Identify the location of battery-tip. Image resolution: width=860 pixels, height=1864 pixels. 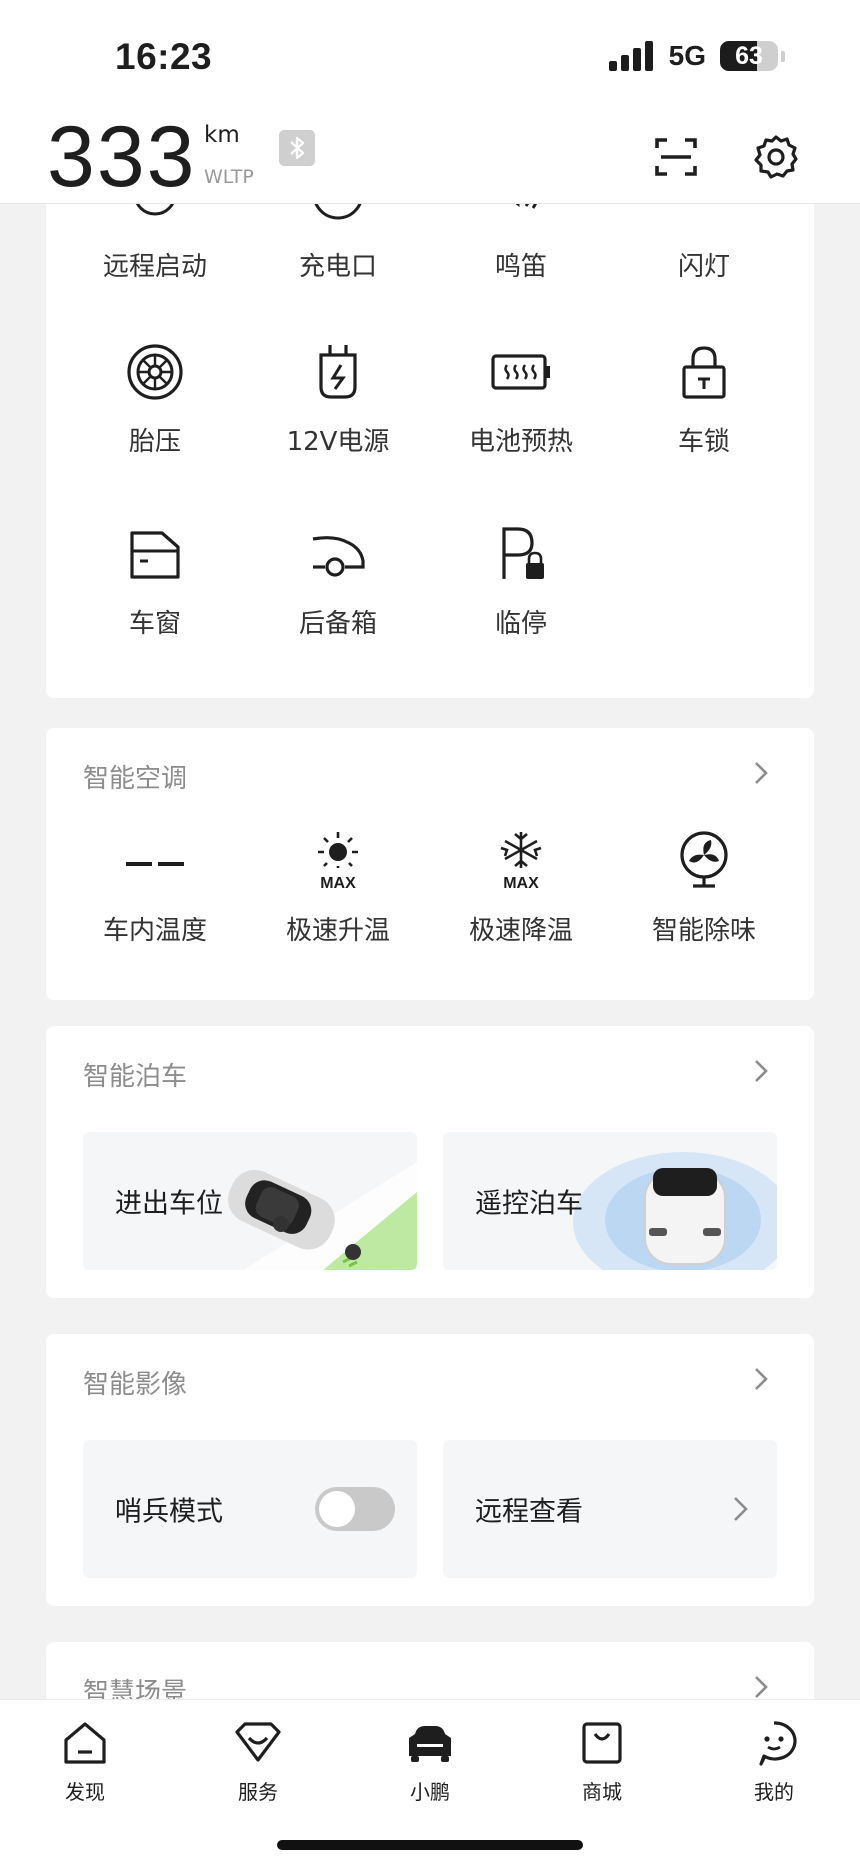
(783, 56).